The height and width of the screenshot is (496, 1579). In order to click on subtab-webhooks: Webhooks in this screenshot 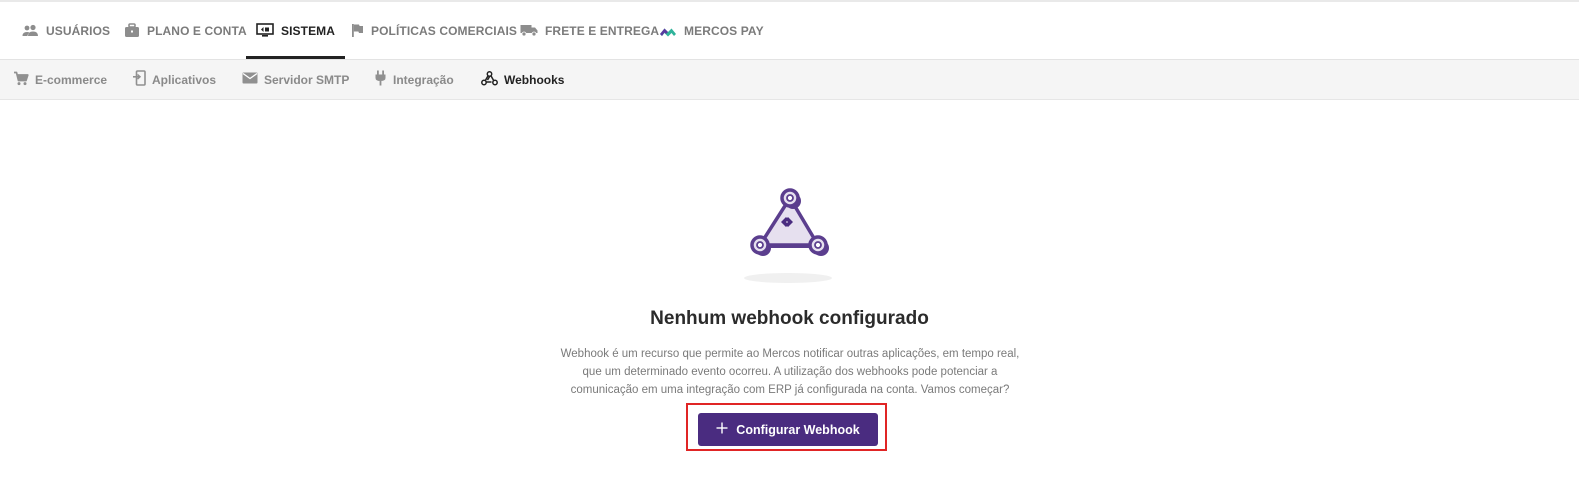, I will do `click(522, 79)`.